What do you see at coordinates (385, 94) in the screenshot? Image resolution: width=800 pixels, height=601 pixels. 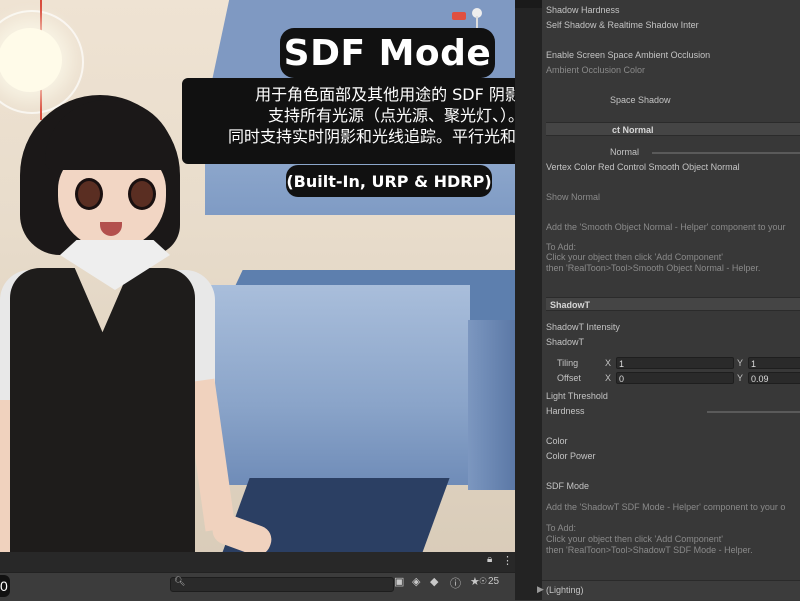 I see `description-line-1: 用于角色面部及其他用途的 SDF 阴影。` at bounding box center [385, 94].